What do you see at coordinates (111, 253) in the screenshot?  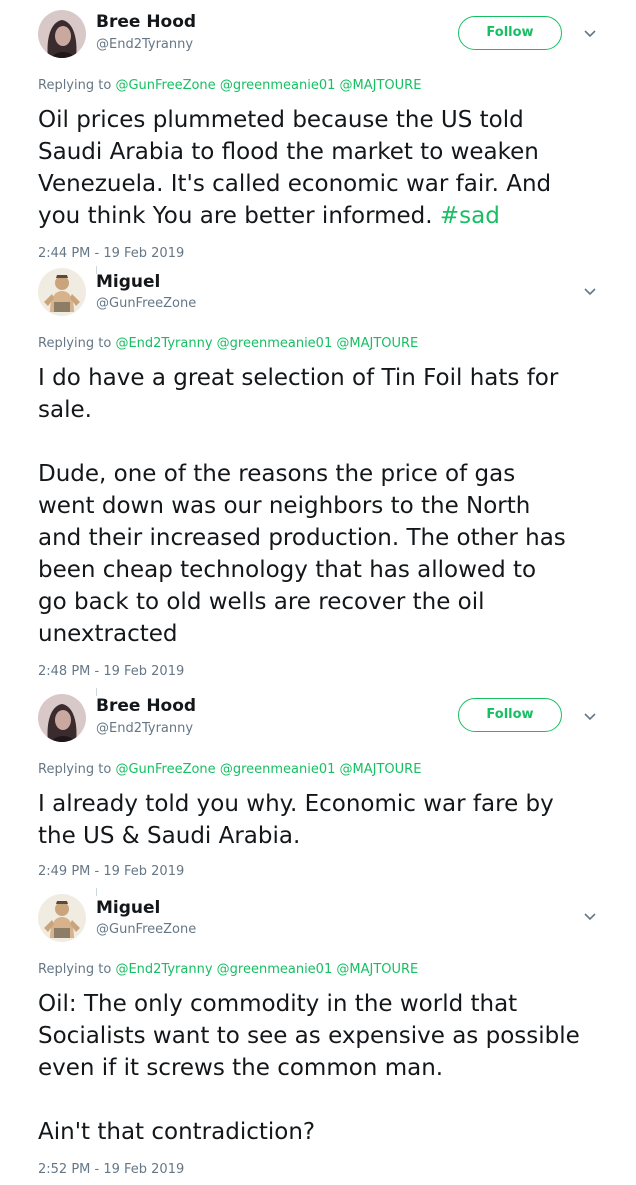 I see `timestamp: 2:44 PM - 19 Feb 2019` at bounding box center [111, 253].